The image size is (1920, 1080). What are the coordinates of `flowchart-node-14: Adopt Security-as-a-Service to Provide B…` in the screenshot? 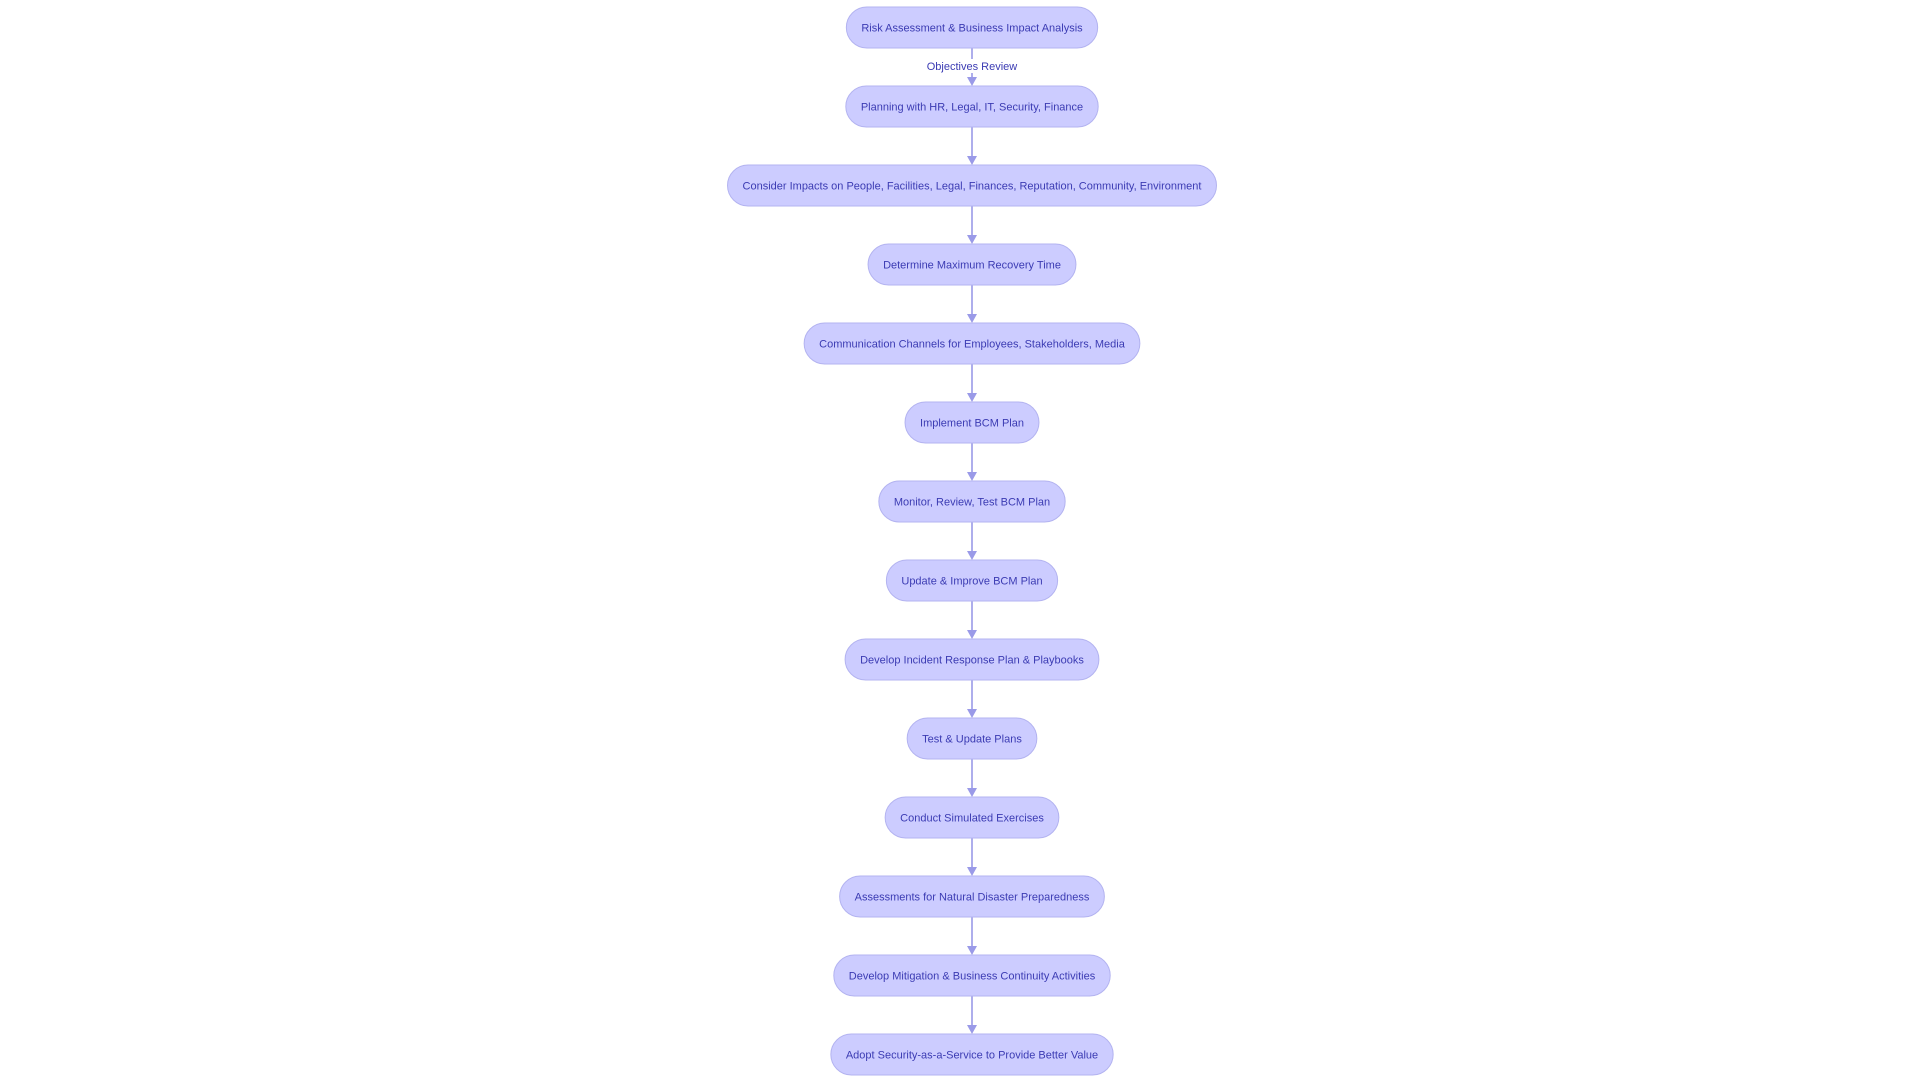 It's located at (972, 1054).